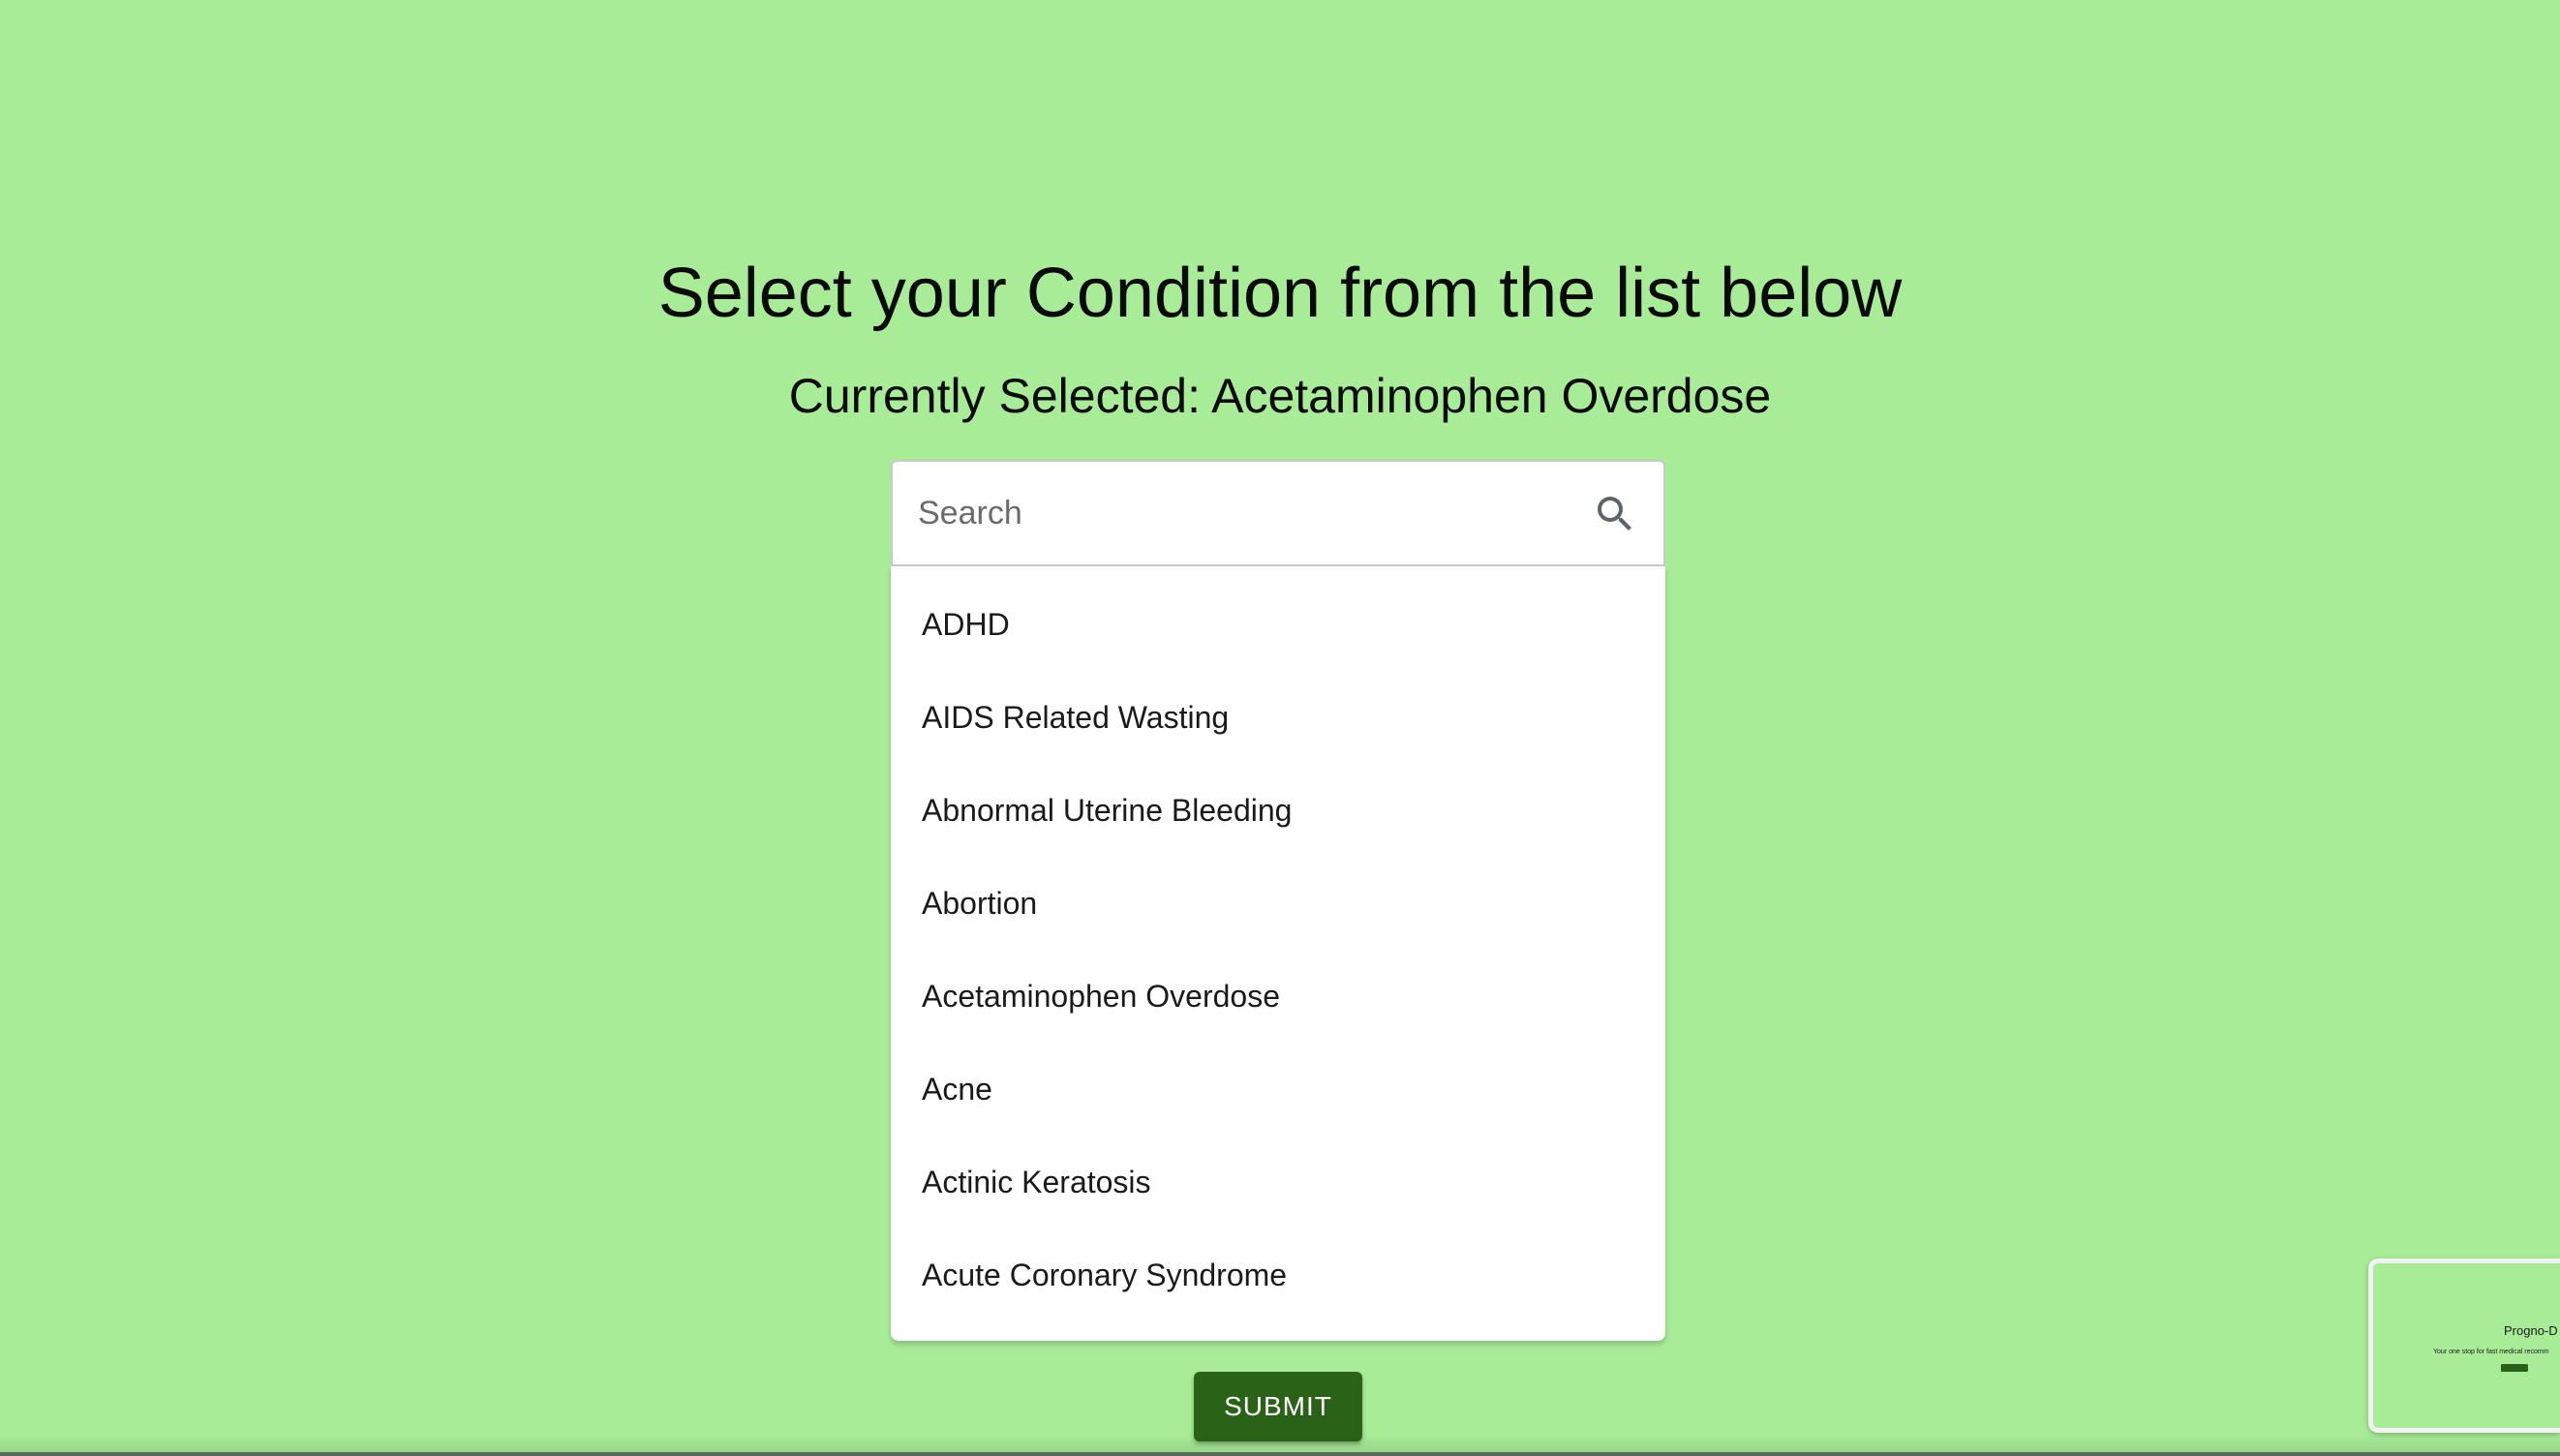  Describe the element at coordinates (994, 396) in the screenshot. I see `currently-selected-label: Currently Selected:` at that location.